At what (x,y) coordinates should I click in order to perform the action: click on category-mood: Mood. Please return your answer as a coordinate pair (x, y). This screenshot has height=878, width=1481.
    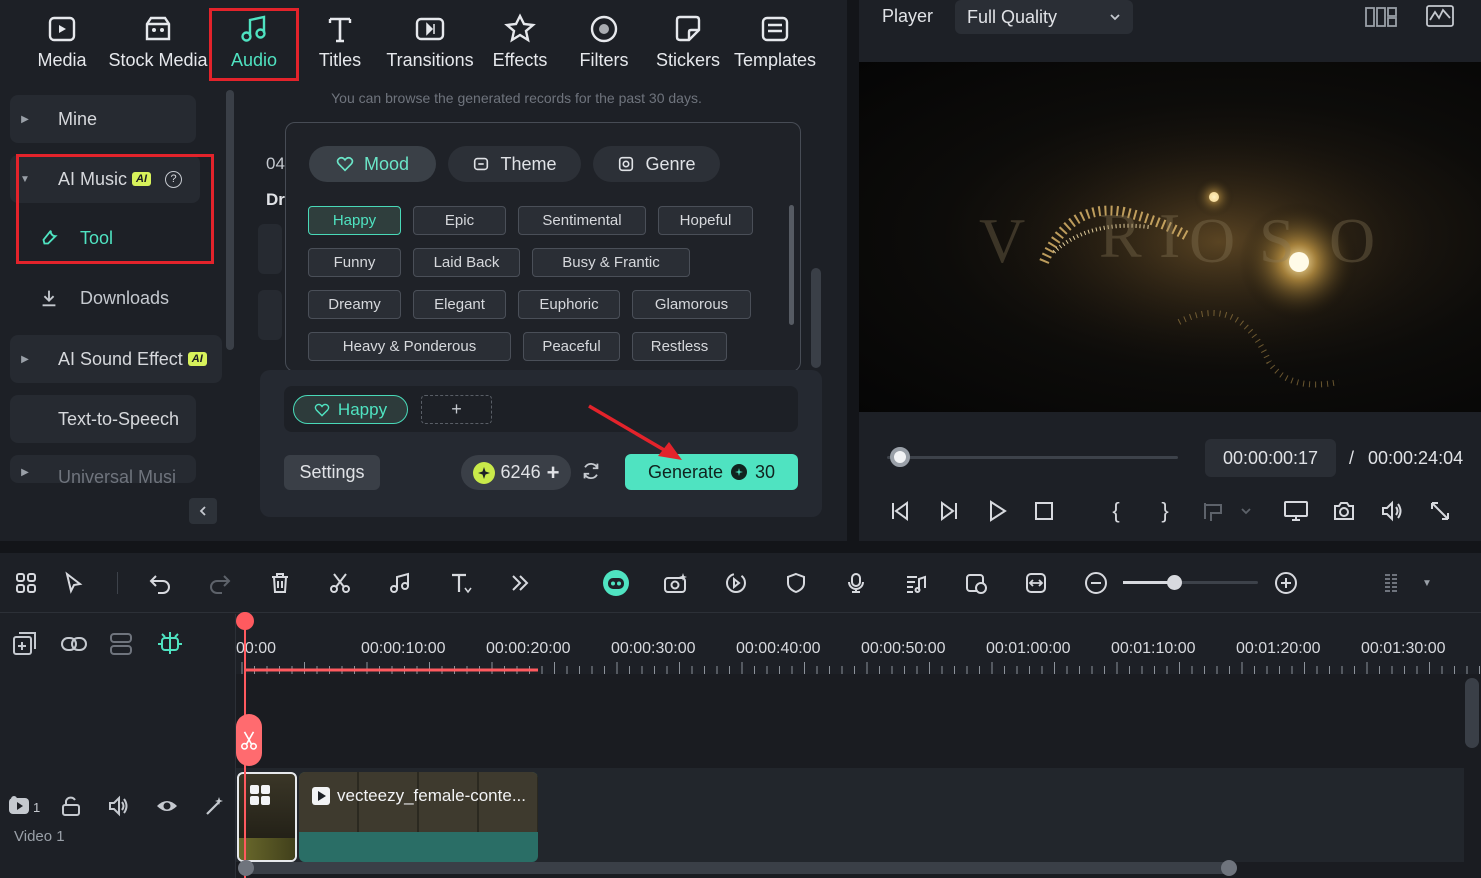
    Looking at the image, I should click on (372, 164).